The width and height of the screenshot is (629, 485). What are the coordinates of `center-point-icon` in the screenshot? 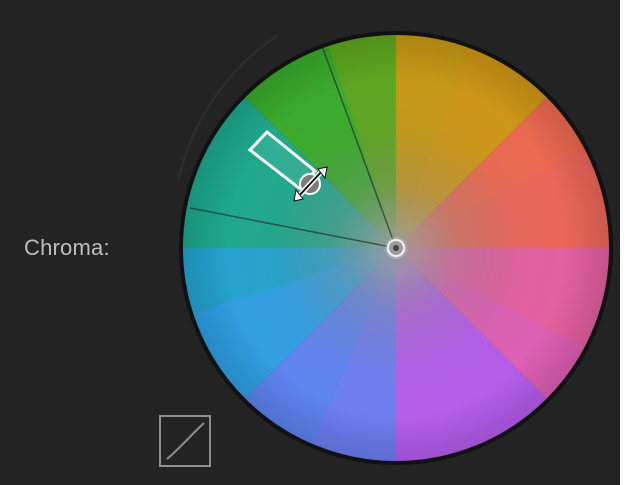 It's located at (396, 248).